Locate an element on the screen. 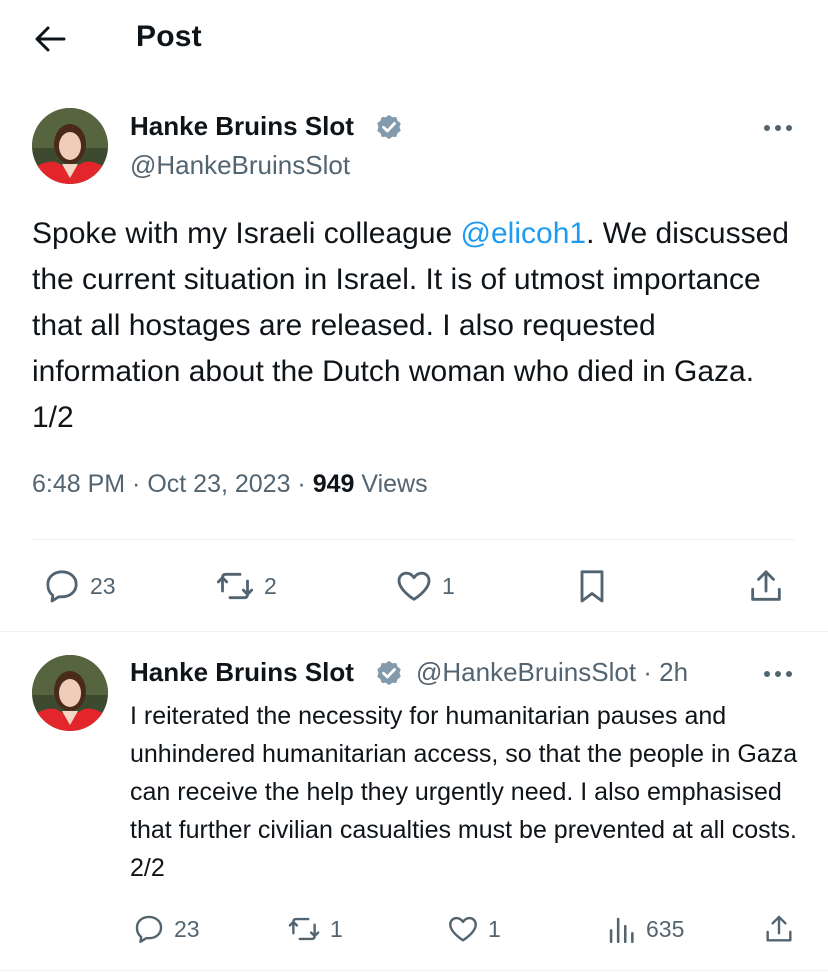  reply-views-count: 635 is located at coordinates (665, 928).